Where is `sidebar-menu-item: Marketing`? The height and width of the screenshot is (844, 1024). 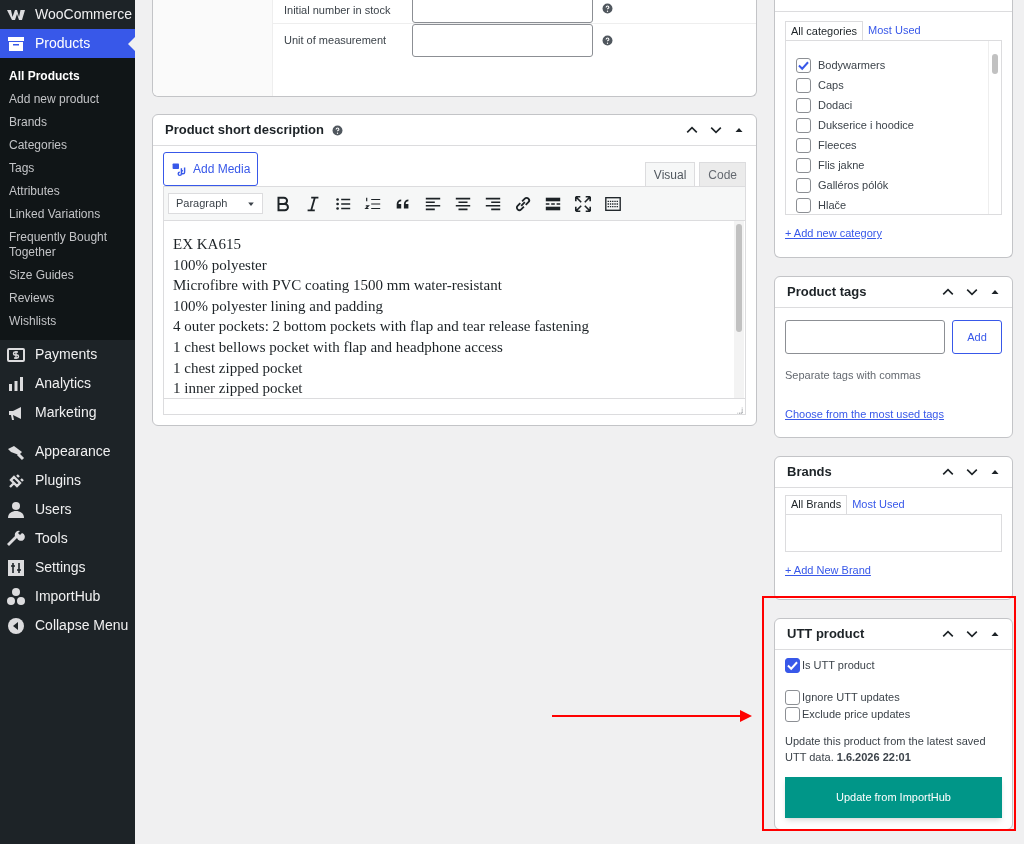 sidebar-menu-item: Marketing is located at coordinates (67, 412).